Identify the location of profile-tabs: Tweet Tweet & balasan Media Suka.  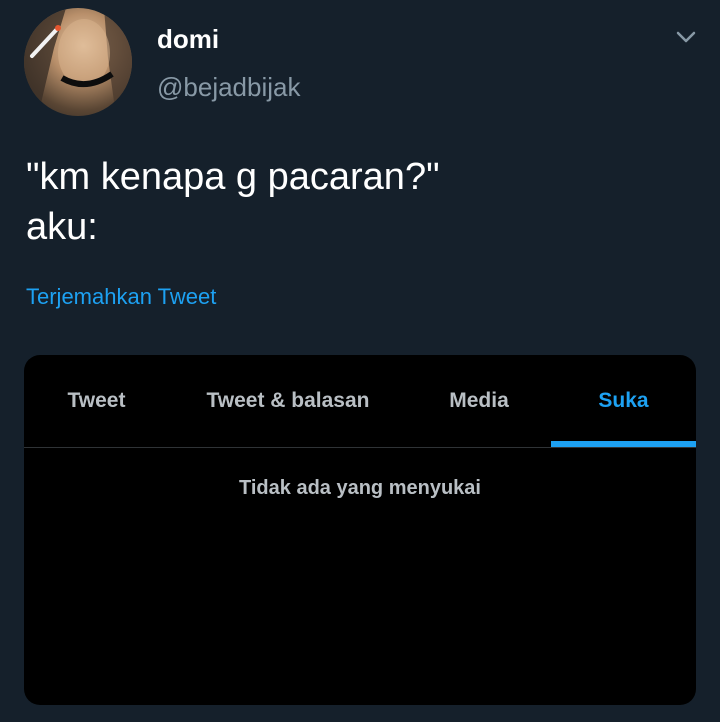
(360, 401).